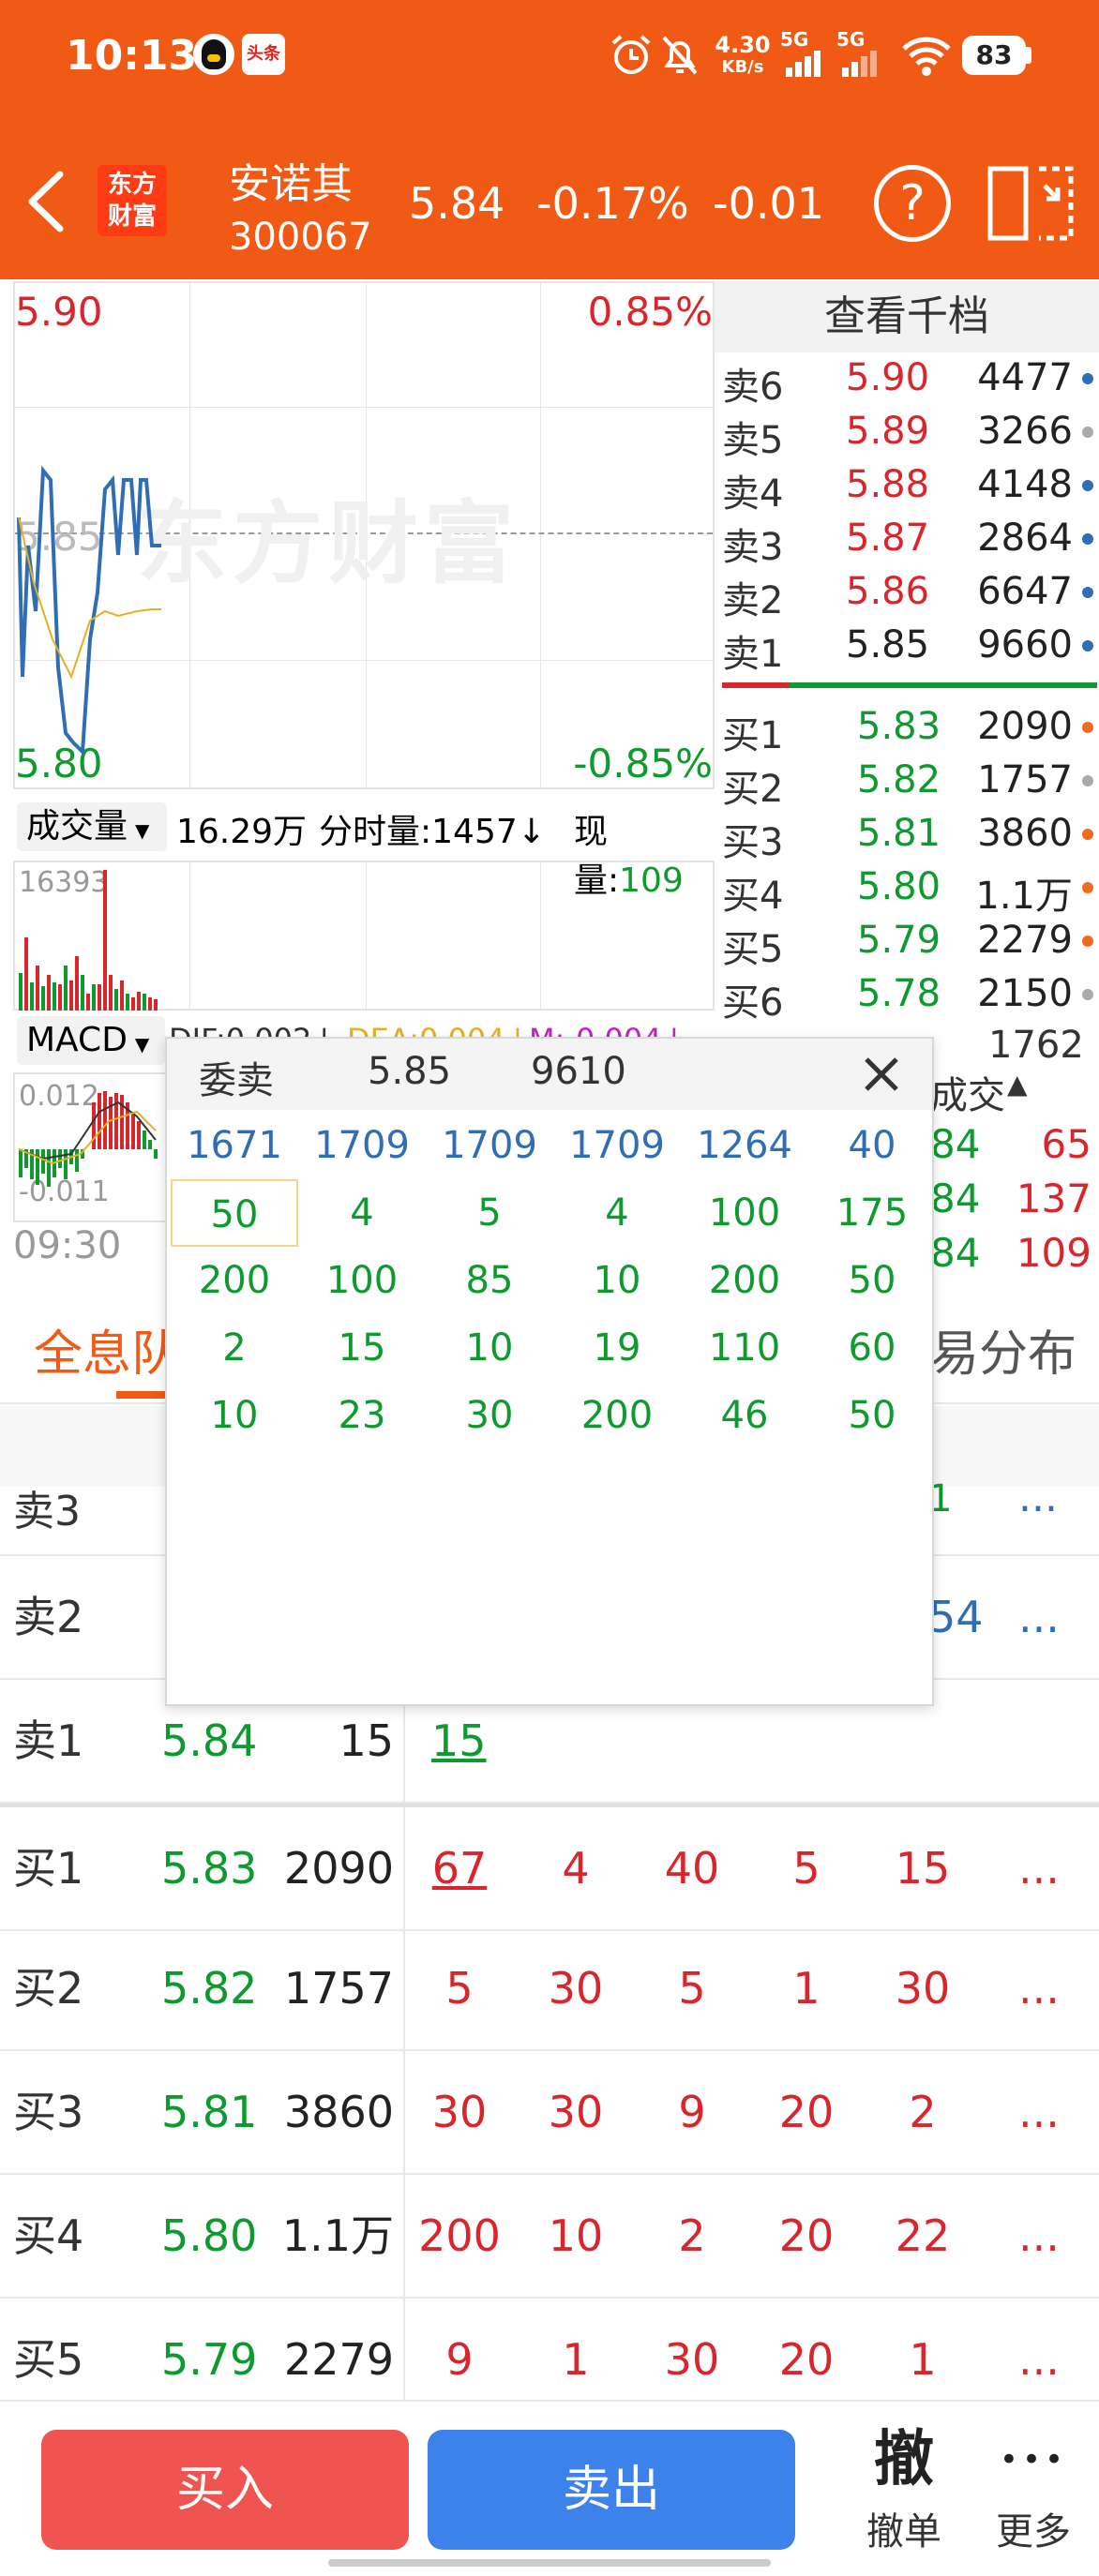 The width and height of the screenshot is (1099, 2576). What do you see at coordinates (907, 836) in the screenshot?
I see `bid-row: 买3 5.81 3860` at bounding box center [907, 836].